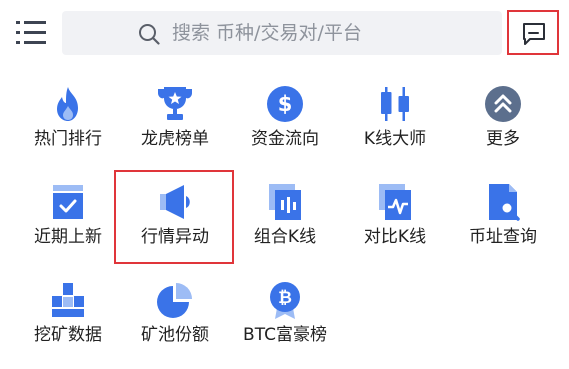 The image size is (569, 369). I want to click on menu-list-icon, so click(31, 32).